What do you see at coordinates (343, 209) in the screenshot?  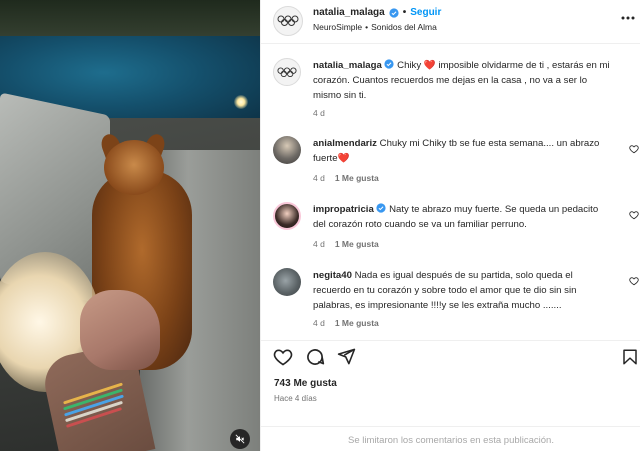 I see `comment-username: impropatricia` at bounding box center [343, 209].